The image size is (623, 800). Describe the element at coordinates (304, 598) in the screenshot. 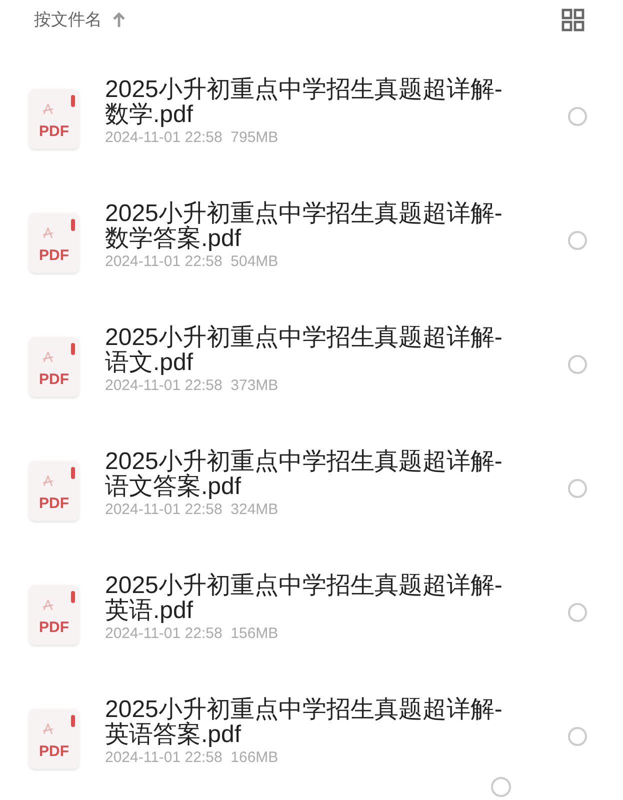

I see `file-name: 2025小升初重点中学招生真题超详解-英语.pdf` at that location.